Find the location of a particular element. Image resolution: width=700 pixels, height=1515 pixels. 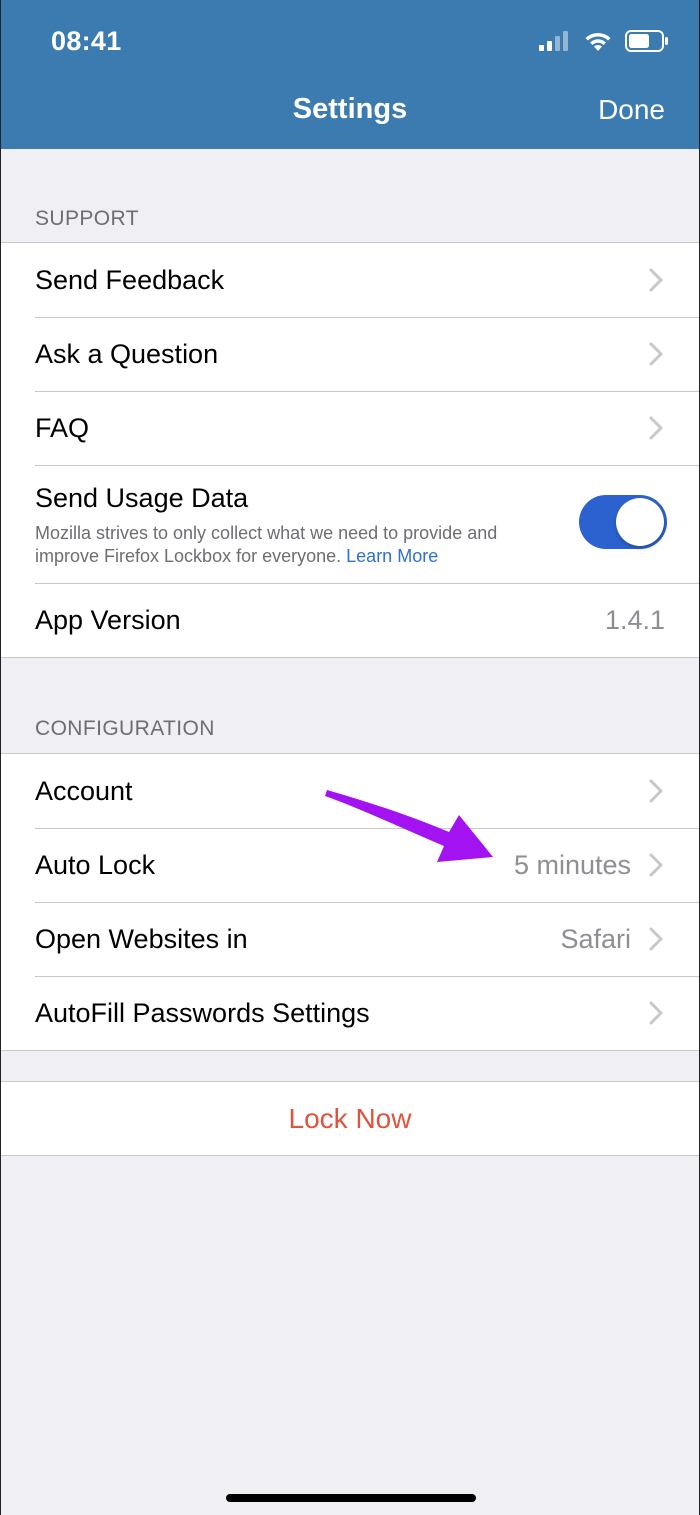

battery-icon is located at coordinates (646, 41).